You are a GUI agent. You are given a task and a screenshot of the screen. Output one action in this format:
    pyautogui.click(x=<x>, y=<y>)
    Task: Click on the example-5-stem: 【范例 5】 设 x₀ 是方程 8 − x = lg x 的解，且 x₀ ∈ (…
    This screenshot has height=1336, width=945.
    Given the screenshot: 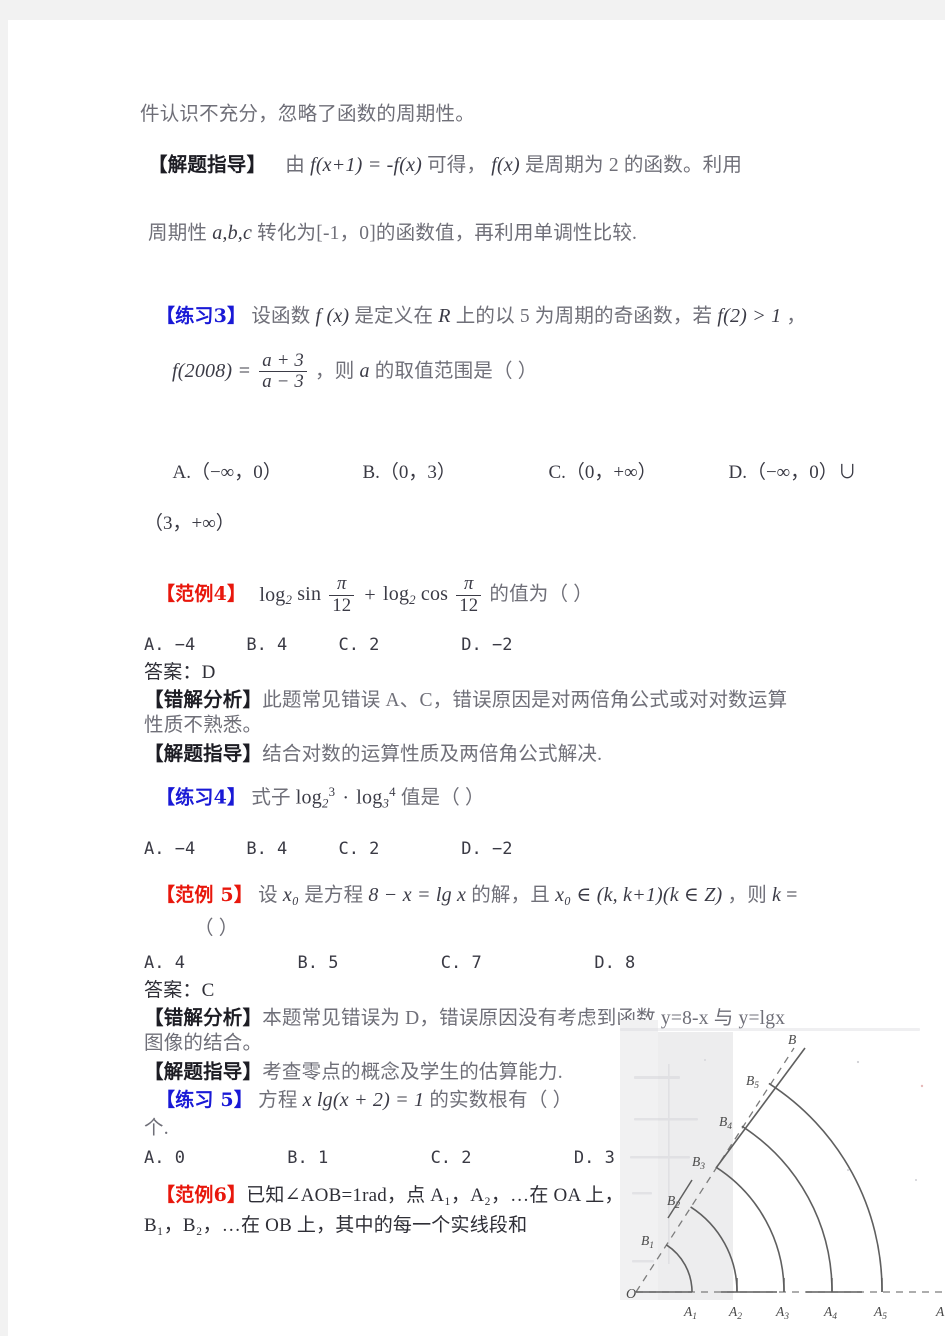 What is the action you would take?
    pyautogui.click(x=502, y=895)
    